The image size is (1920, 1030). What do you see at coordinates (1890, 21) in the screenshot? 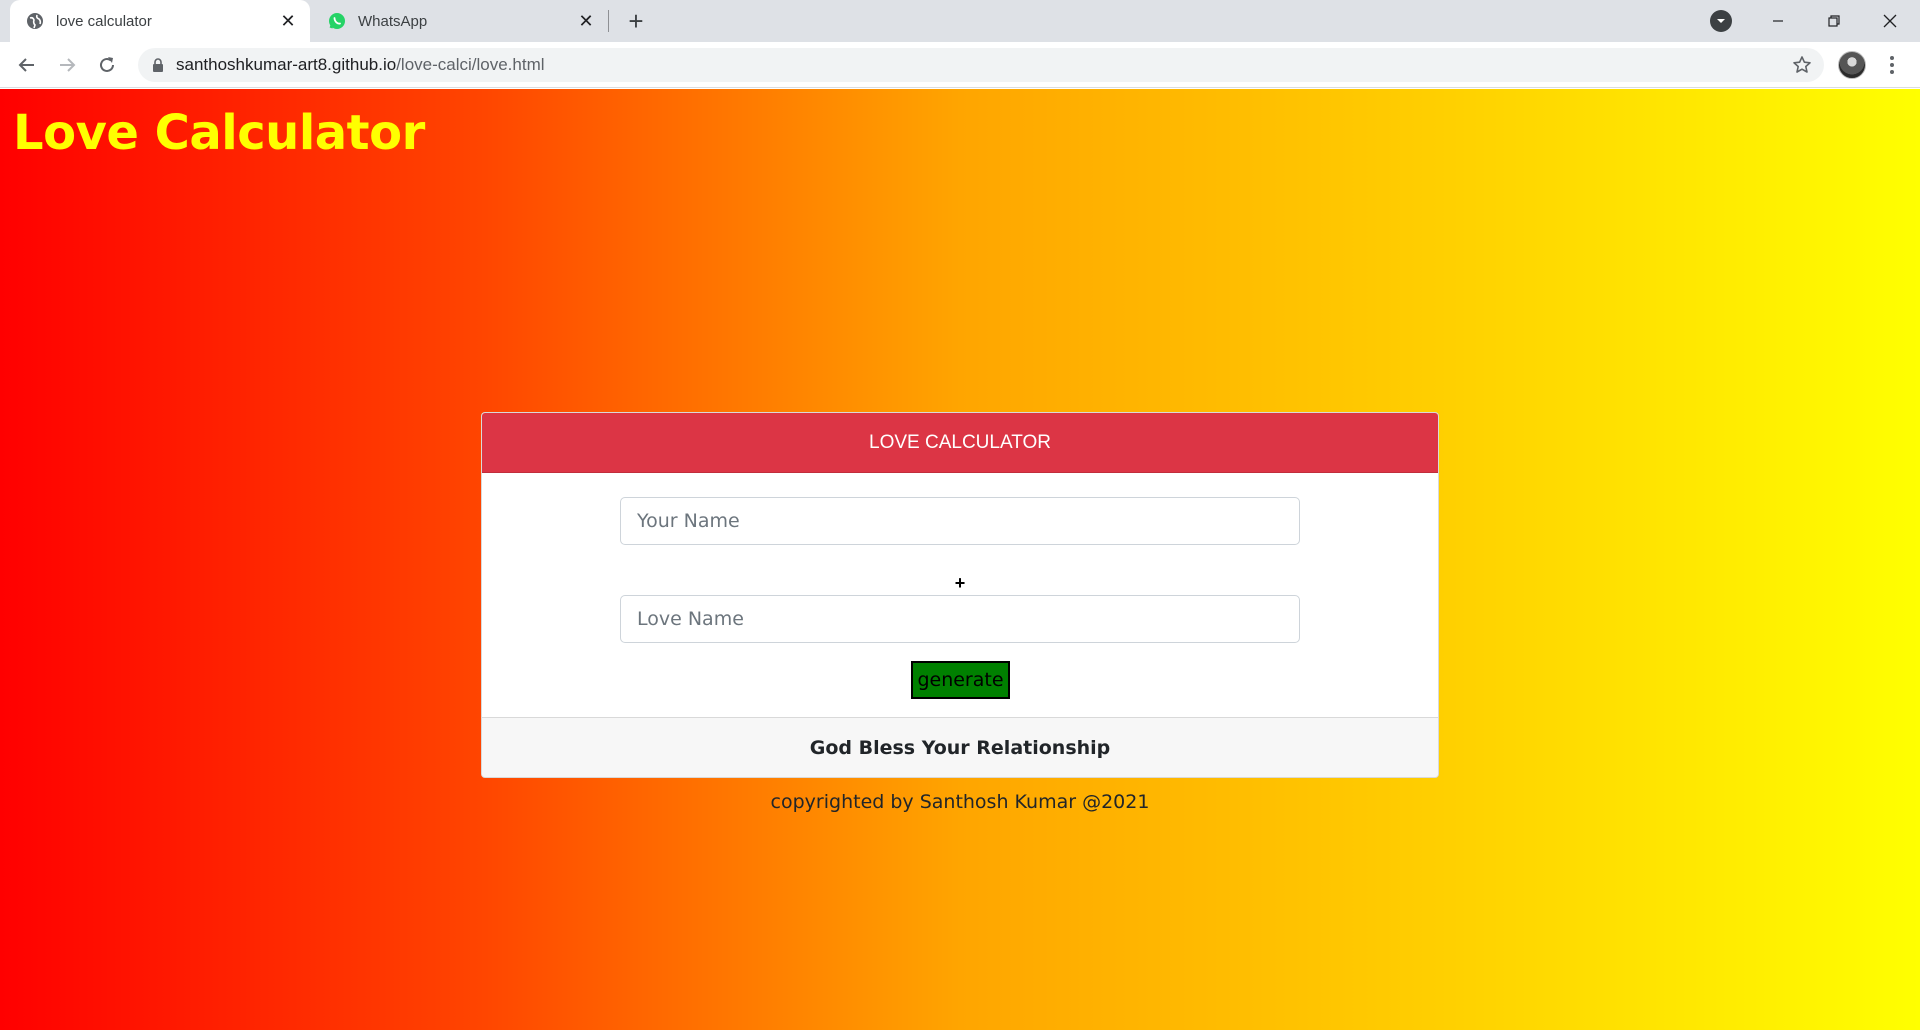
I see `window-close-icon` at bounding box center [1890, 21].